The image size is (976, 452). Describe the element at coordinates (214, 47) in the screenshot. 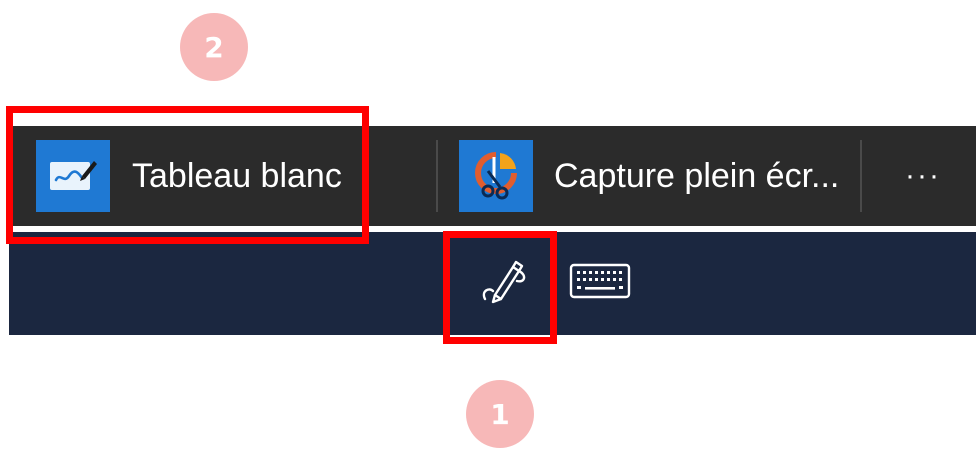

I see `step-badge-2: 2` at that location.